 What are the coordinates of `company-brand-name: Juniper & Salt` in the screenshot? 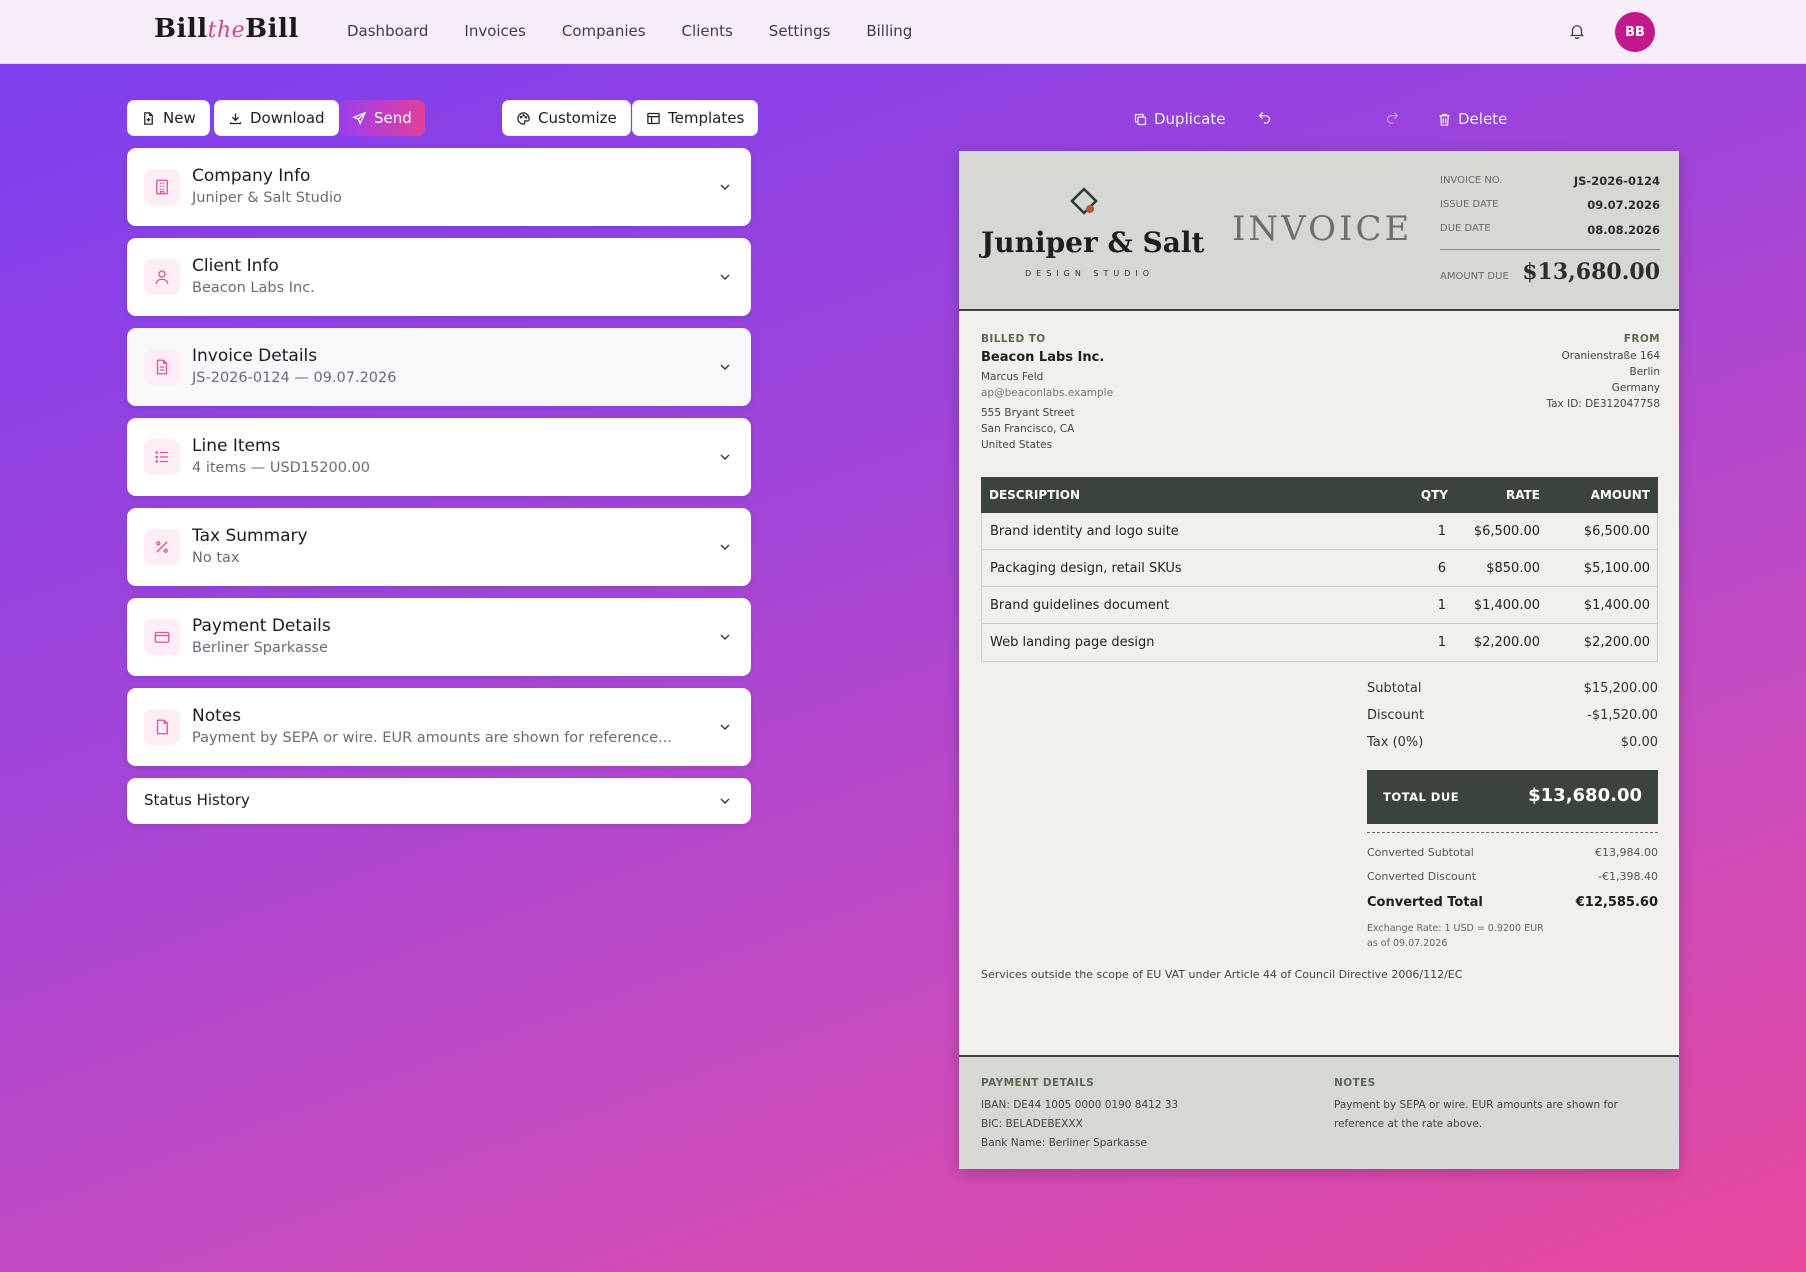 It's located at (1093, 242).